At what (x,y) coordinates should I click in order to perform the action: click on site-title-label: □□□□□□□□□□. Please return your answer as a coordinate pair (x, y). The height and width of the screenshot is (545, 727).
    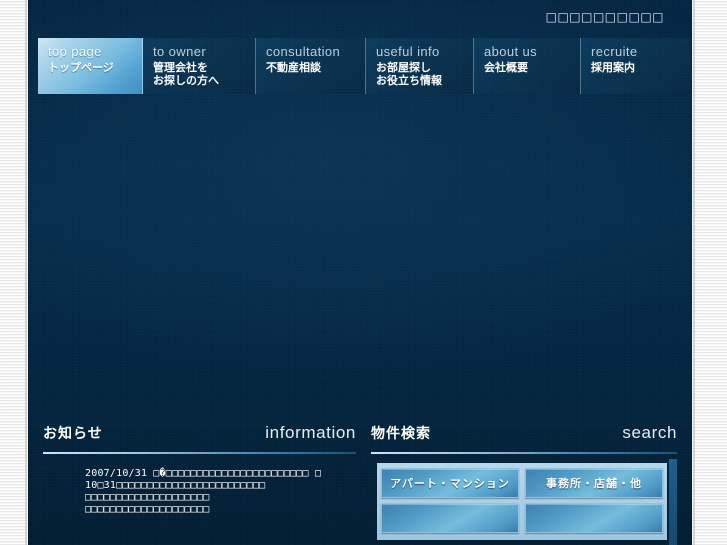
    Looking at the image, I should click on (604, 17).